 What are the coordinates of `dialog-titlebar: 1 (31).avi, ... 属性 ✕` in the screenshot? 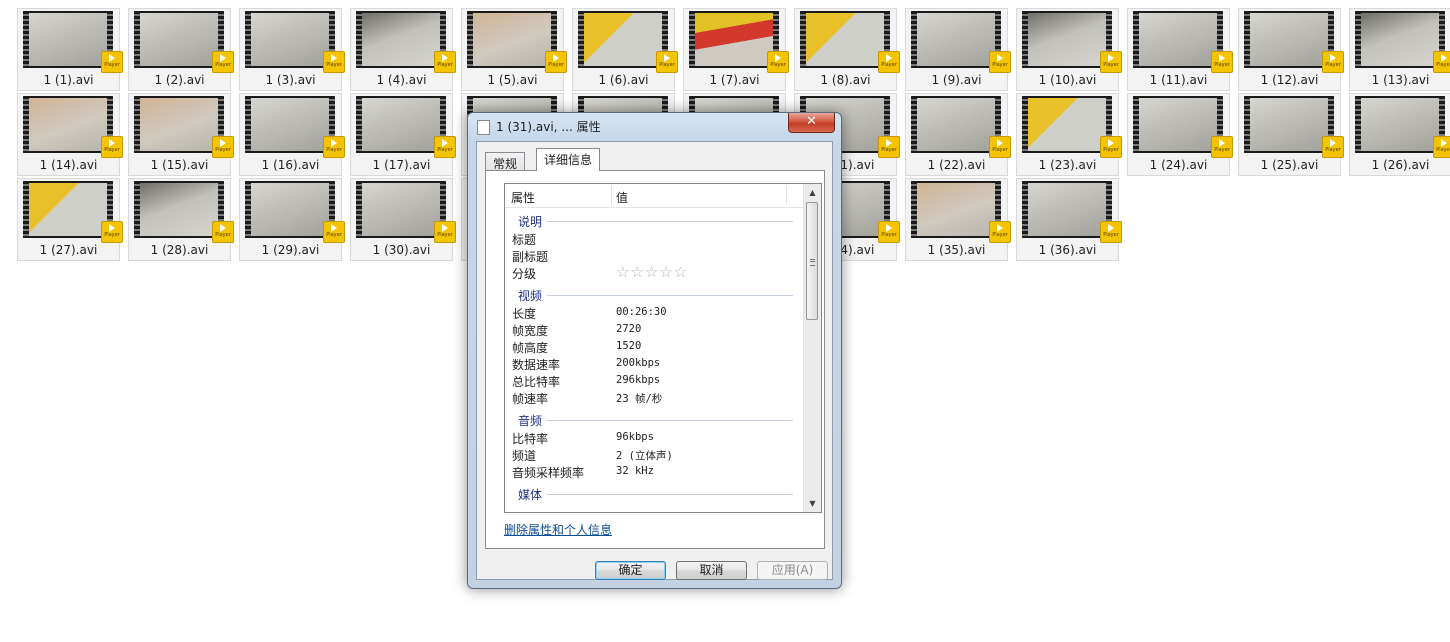 It's located at (654, 127).